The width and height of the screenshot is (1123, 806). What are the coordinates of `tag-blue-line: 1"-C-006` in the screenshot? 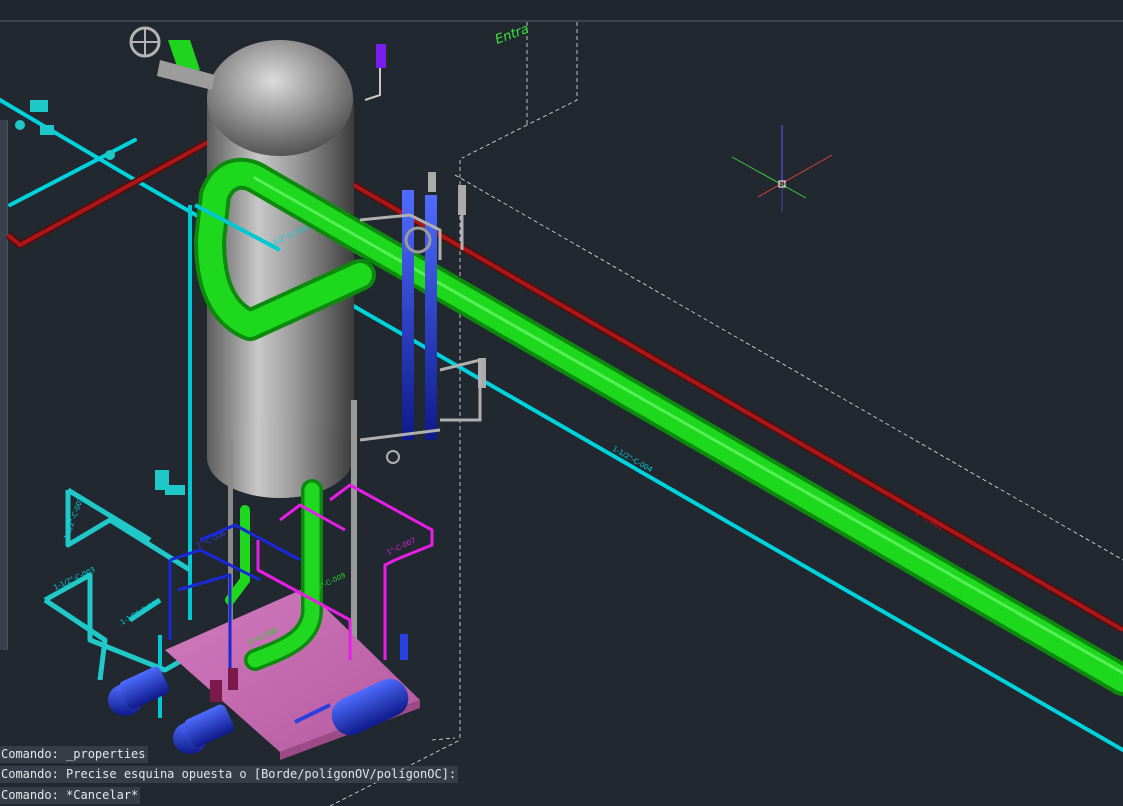 It's located at (211, 539).